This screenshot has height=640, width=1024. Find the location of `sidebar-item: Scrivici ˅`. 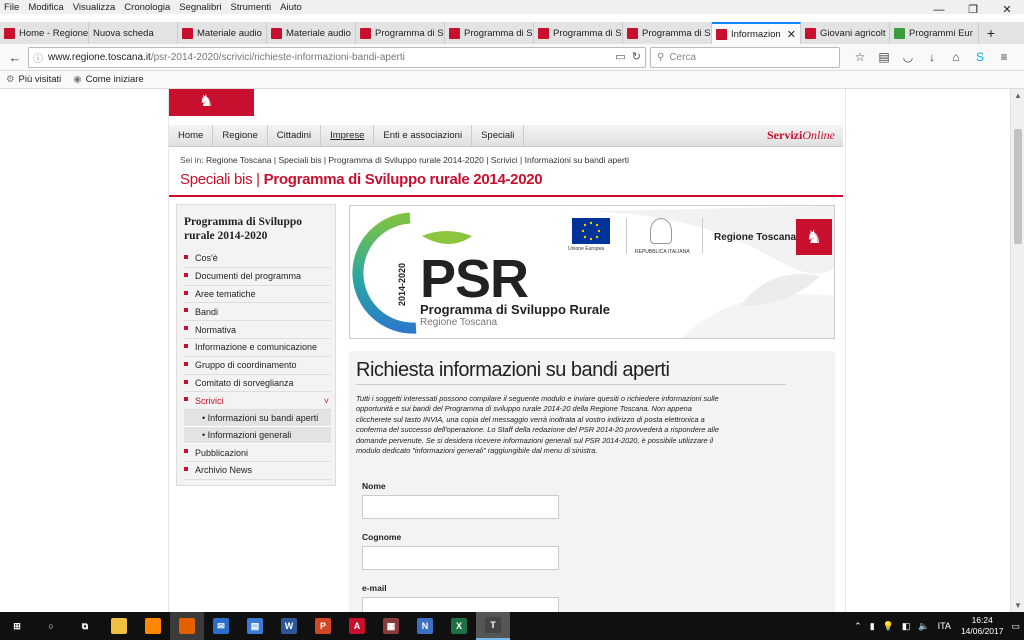

sidebar-item: Scrivici ˅ is located at coordinates (257, 401).